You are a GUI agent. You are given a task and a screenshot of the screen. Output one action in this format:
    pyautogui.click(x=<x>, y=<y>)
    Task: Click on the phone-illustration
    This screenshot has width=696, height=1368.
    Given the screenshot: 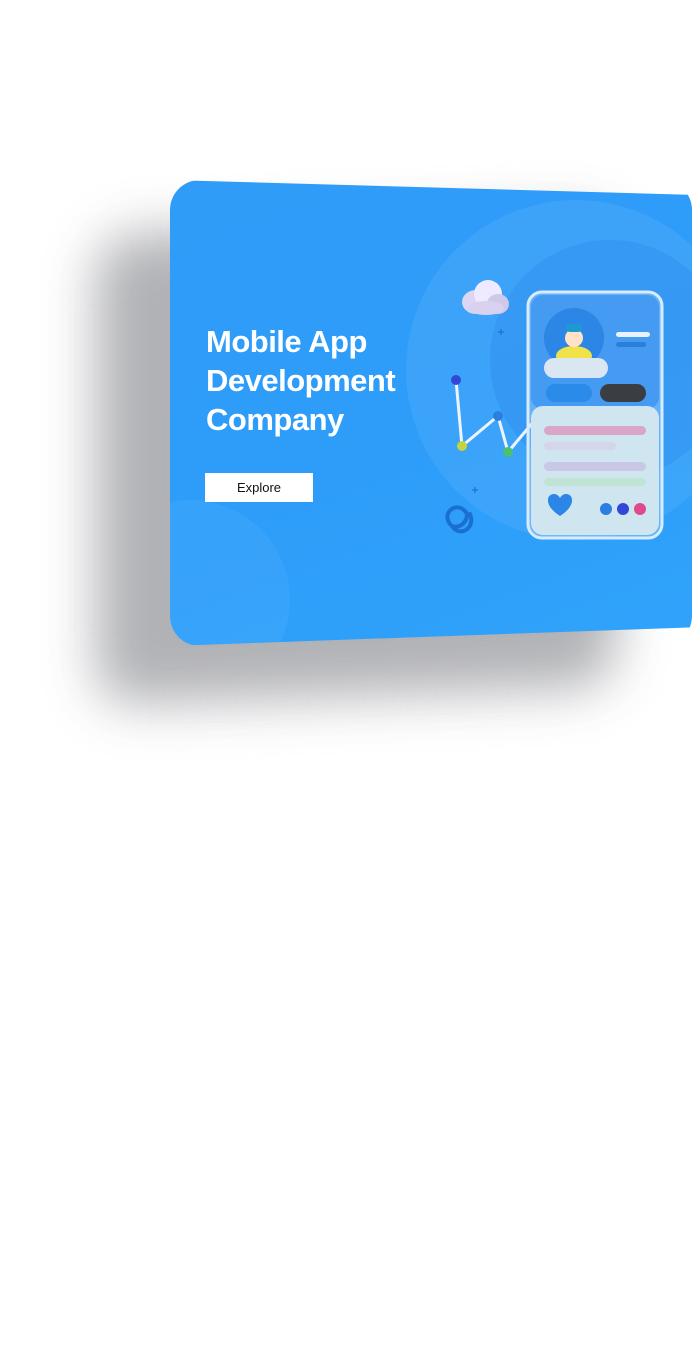 What is the action you would take?
    pyautogui.click(x=554, y=410)
    